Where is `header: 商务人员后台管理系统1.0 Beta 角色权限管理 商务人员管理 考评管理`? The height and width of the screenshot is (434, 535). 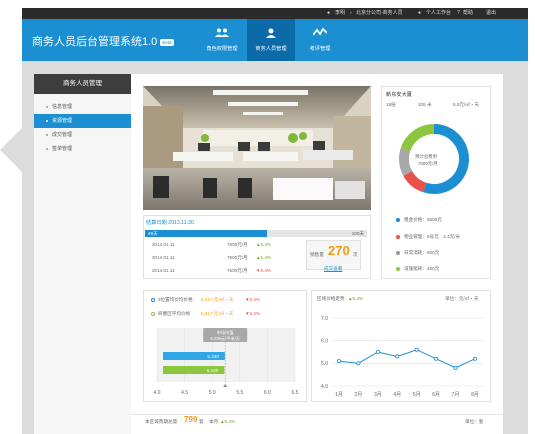 header: 商务人员后台管理系统1.0 Beta 角色权限管理 商务人员管理 考评管理 is located at coordinates (275, 40).